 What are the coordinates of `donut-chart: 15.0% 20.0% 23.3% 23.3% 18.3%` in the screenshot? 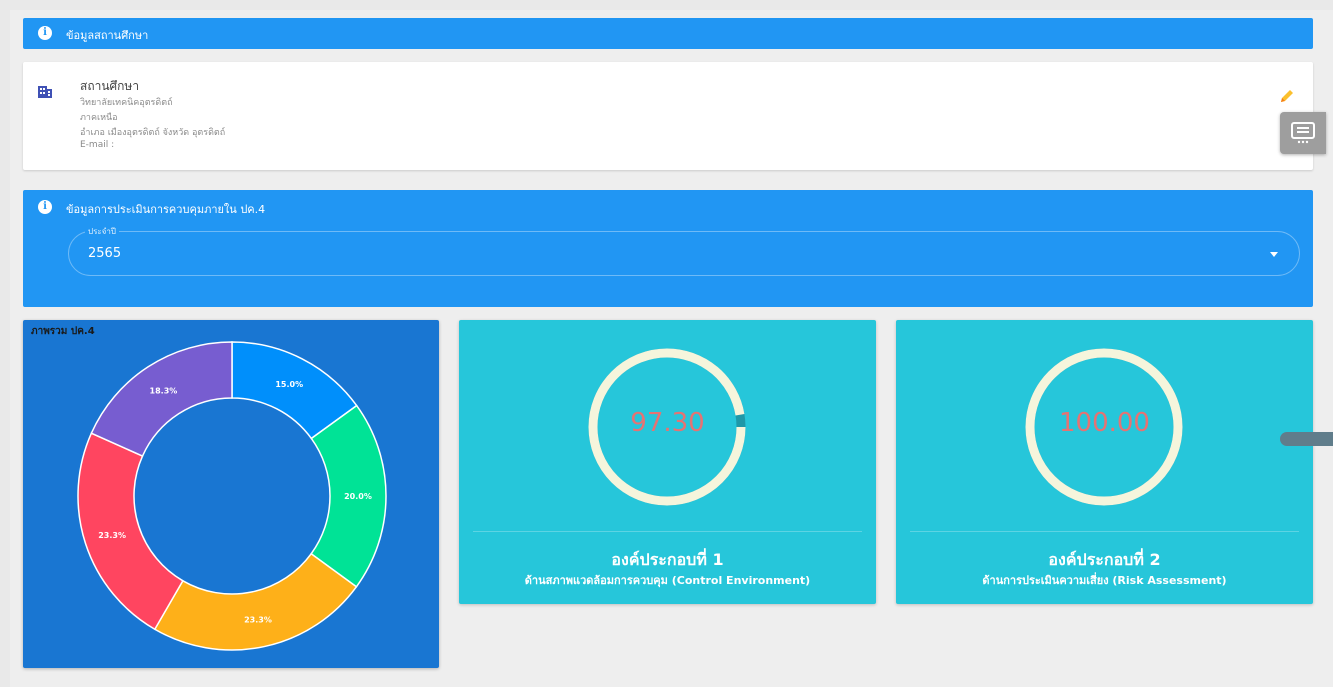 It's located at (232, 496).